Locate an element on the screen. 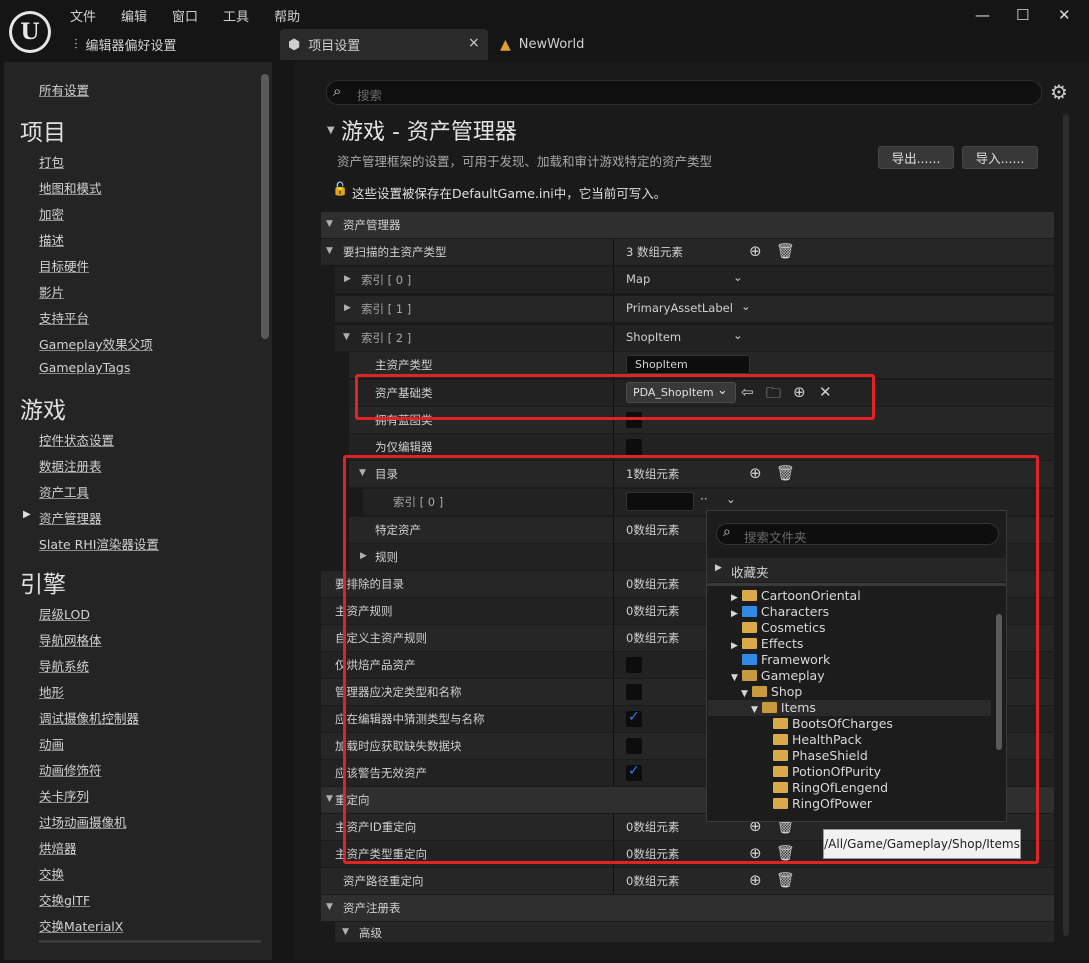 The image size is (1089, 963). collapse-arrow-icon: ▼ is located at coordinates (331, 130).